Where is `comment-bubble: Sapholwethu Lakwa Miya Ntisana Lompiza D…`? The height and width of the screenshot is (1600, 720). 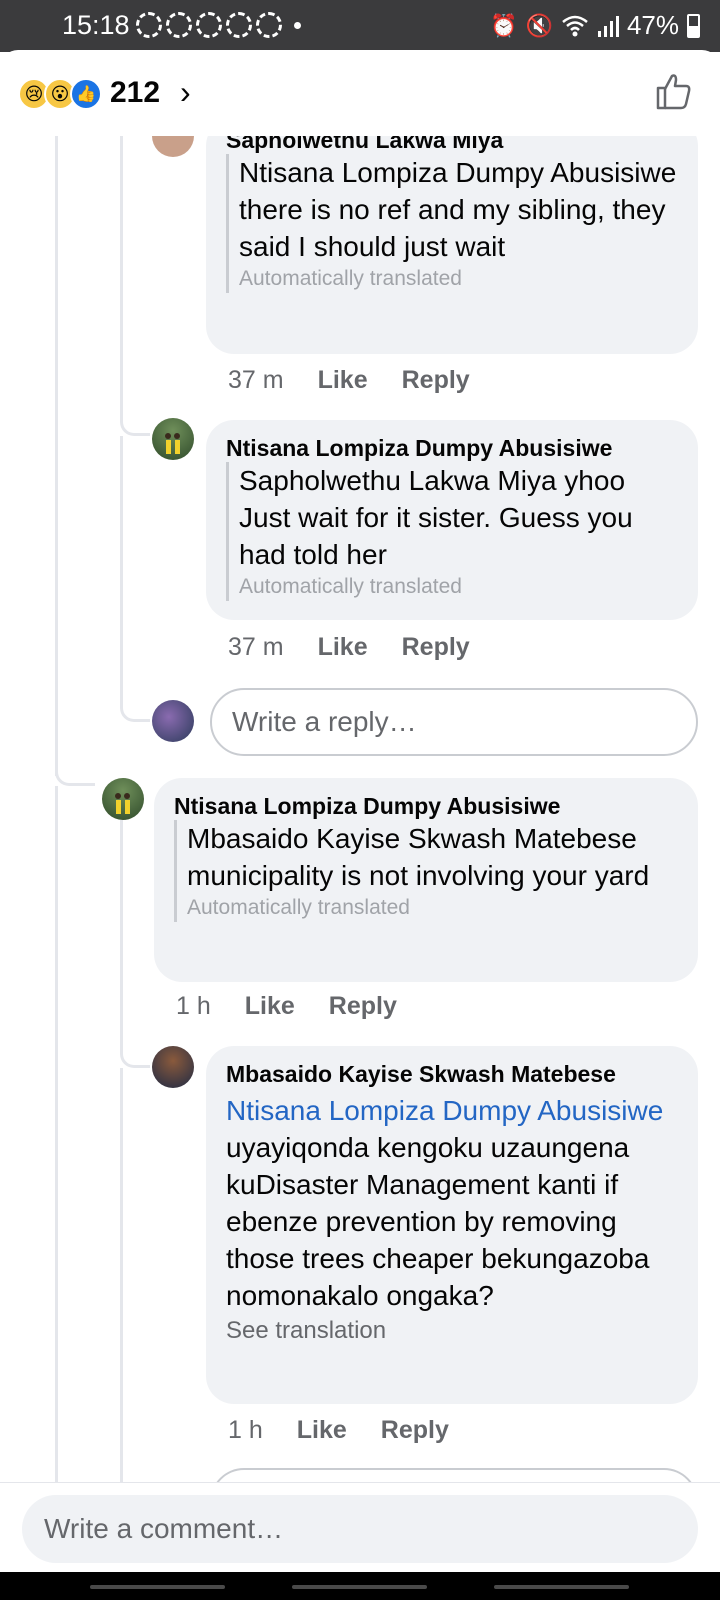
comment-bubble: Sapholwethu Lakwa Miya Ntisana Lompiza D… is located at coordinates (452, 236).